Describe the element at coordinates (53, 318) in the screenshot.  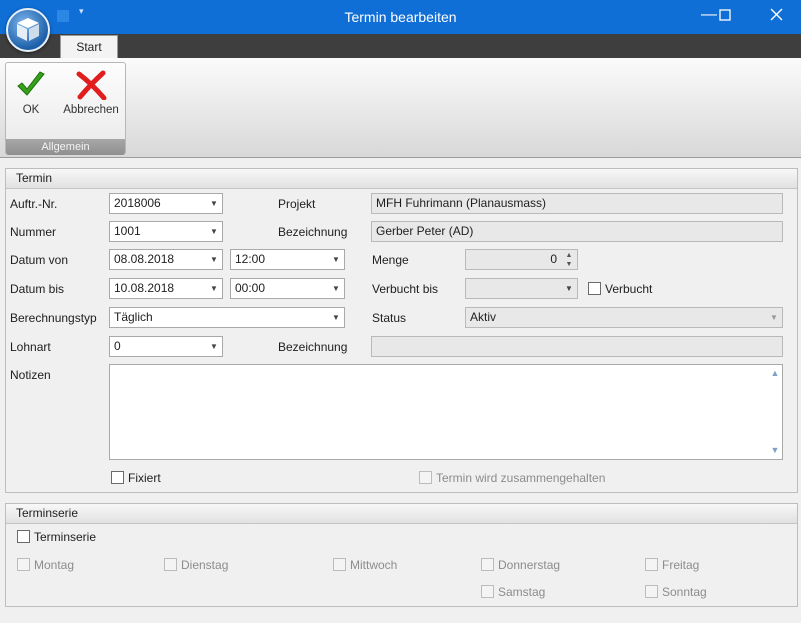
I see `berechnungstyp-label: Berechnungstyp` at that location.